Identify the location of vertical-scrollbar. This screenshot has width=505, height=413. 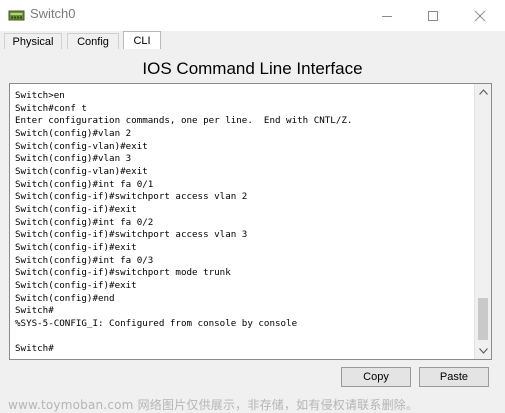
(482, 221).